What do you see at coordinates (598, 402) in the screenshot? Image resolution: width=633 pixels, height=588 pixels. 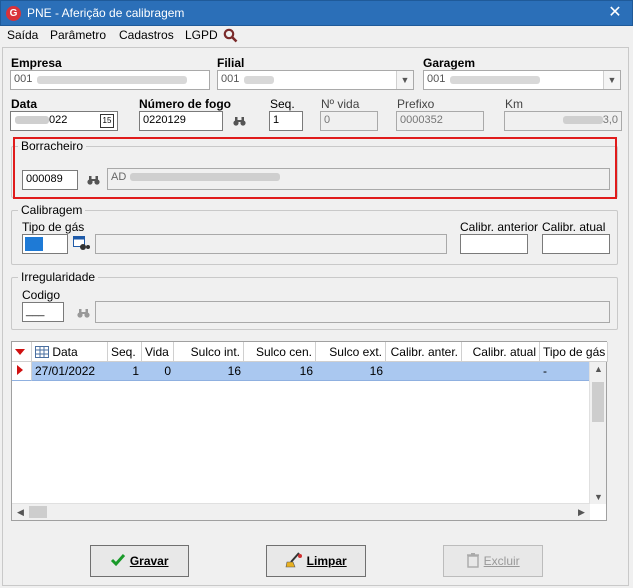 I see `scroll-thumb` at bounding box center [598, 402].